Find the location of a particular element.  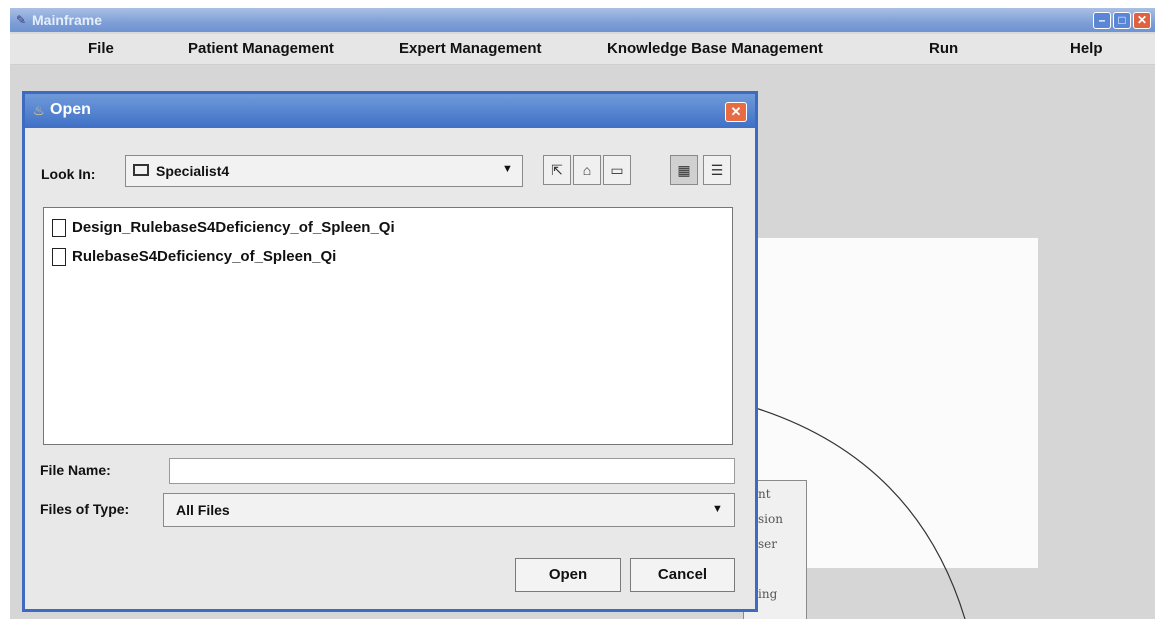

dialog-titlebar: ♨ Open ✕ is located at coordinates (390, 111).